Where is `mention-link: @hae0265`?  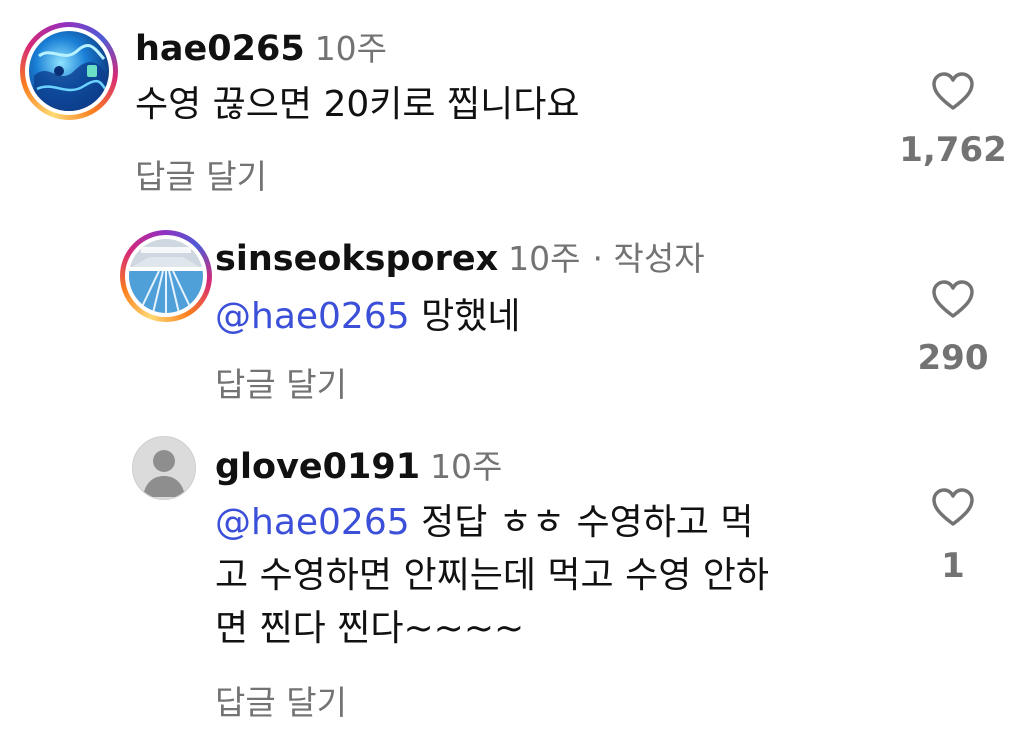
mention-link: @hae0265 is located at coordinates (312, 522).